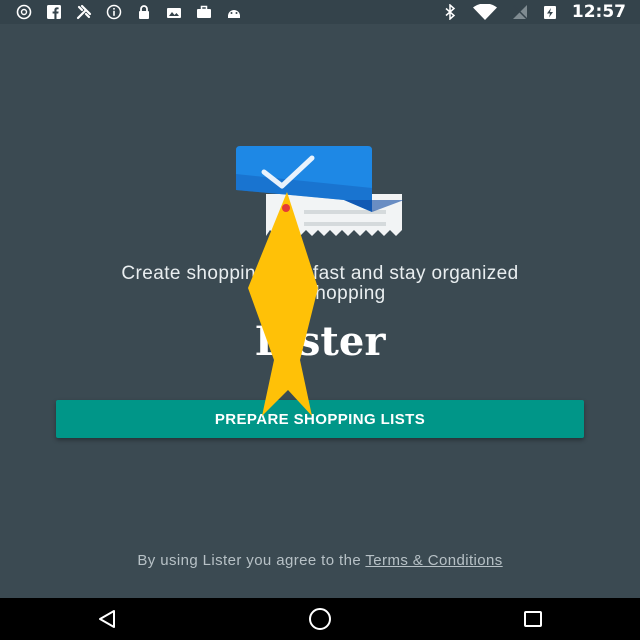 The image size is (640, 640). Describe the element at coordinates (485, 12) in the screenshot. I see `wifi-icon` at that location.